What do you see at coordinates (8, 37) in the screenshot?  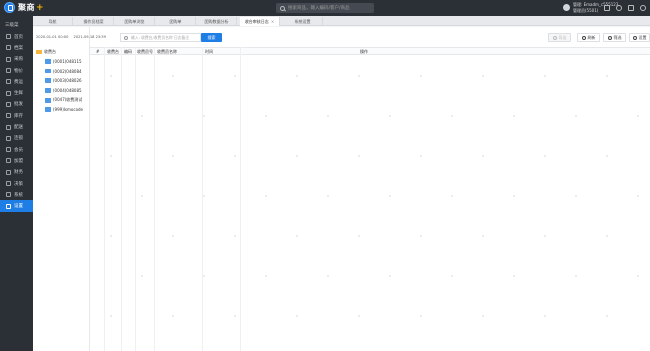 I see `home-icon` at bounding box center [8, 37].